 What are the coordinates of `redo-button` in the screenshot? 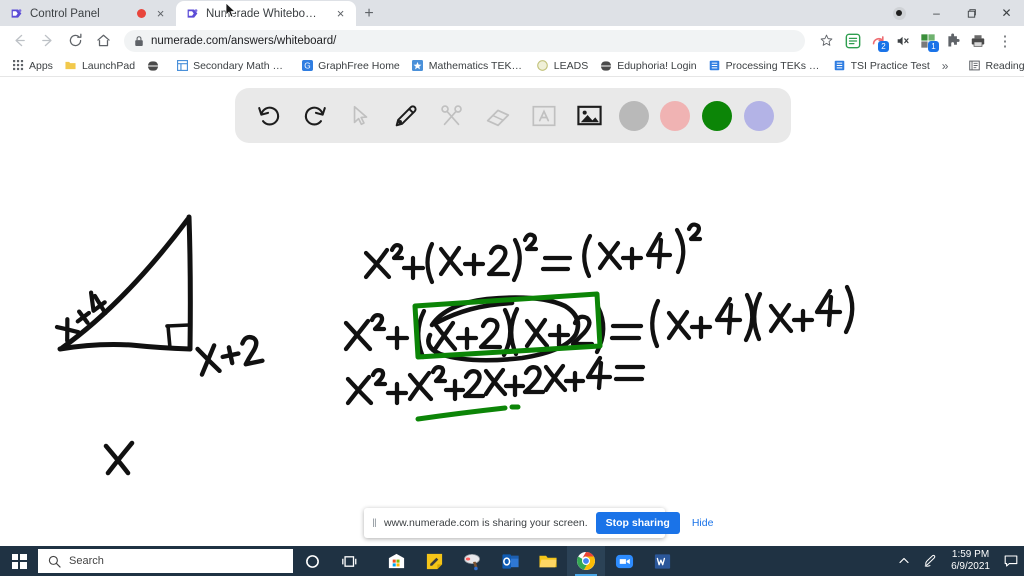 It's located at (315, 116).